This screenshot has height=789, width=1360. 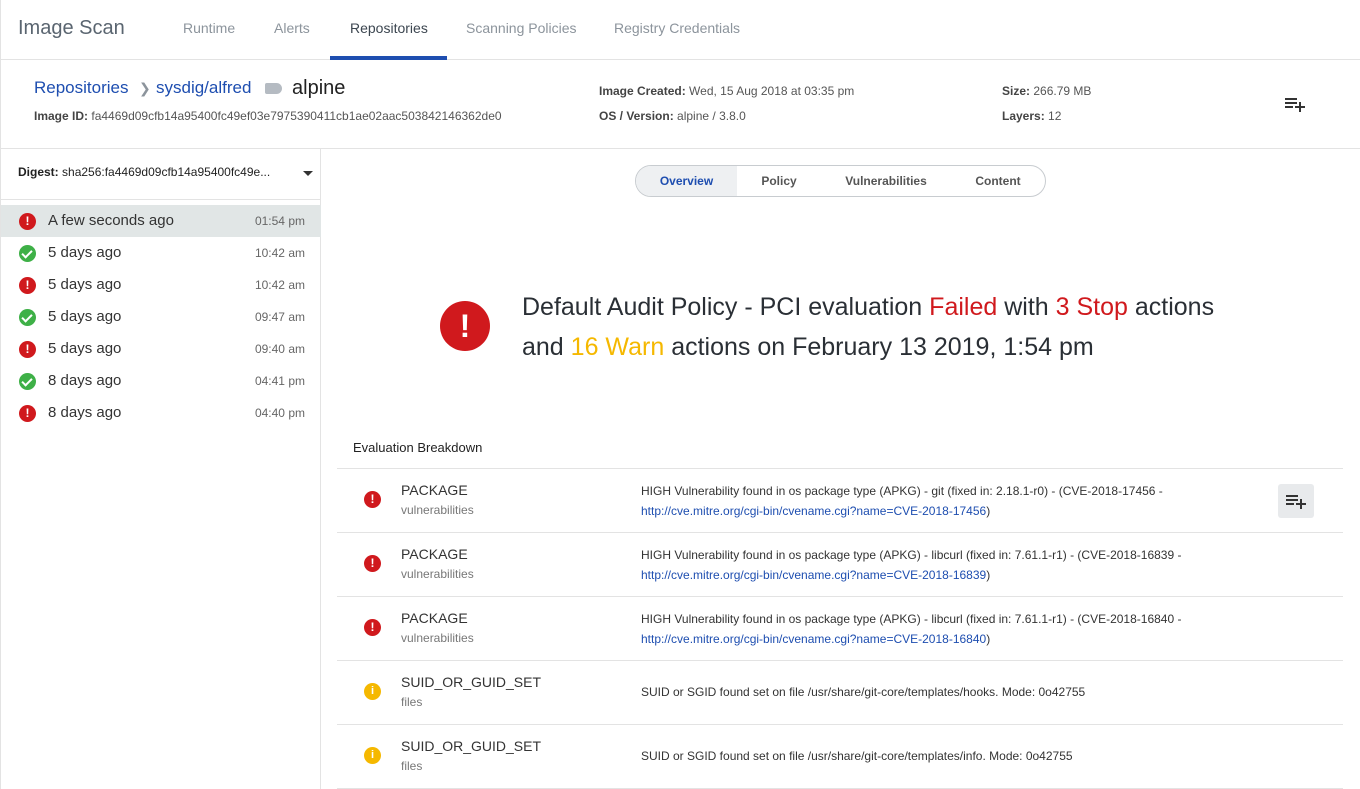 What do you see at coordinates (161, 349) in the screenshot?
I see `scan-list-item: 5 days ago 09:40 am` at bounding box center [161, 349].